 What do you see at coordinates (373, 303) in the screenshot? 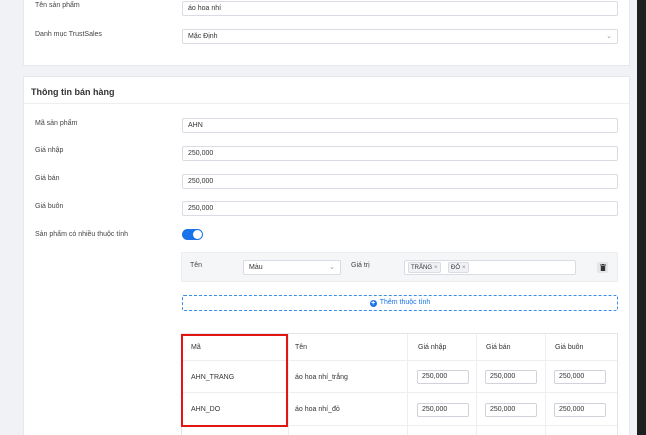
I see `plus-icon: +` at bounding box center [373, 303].